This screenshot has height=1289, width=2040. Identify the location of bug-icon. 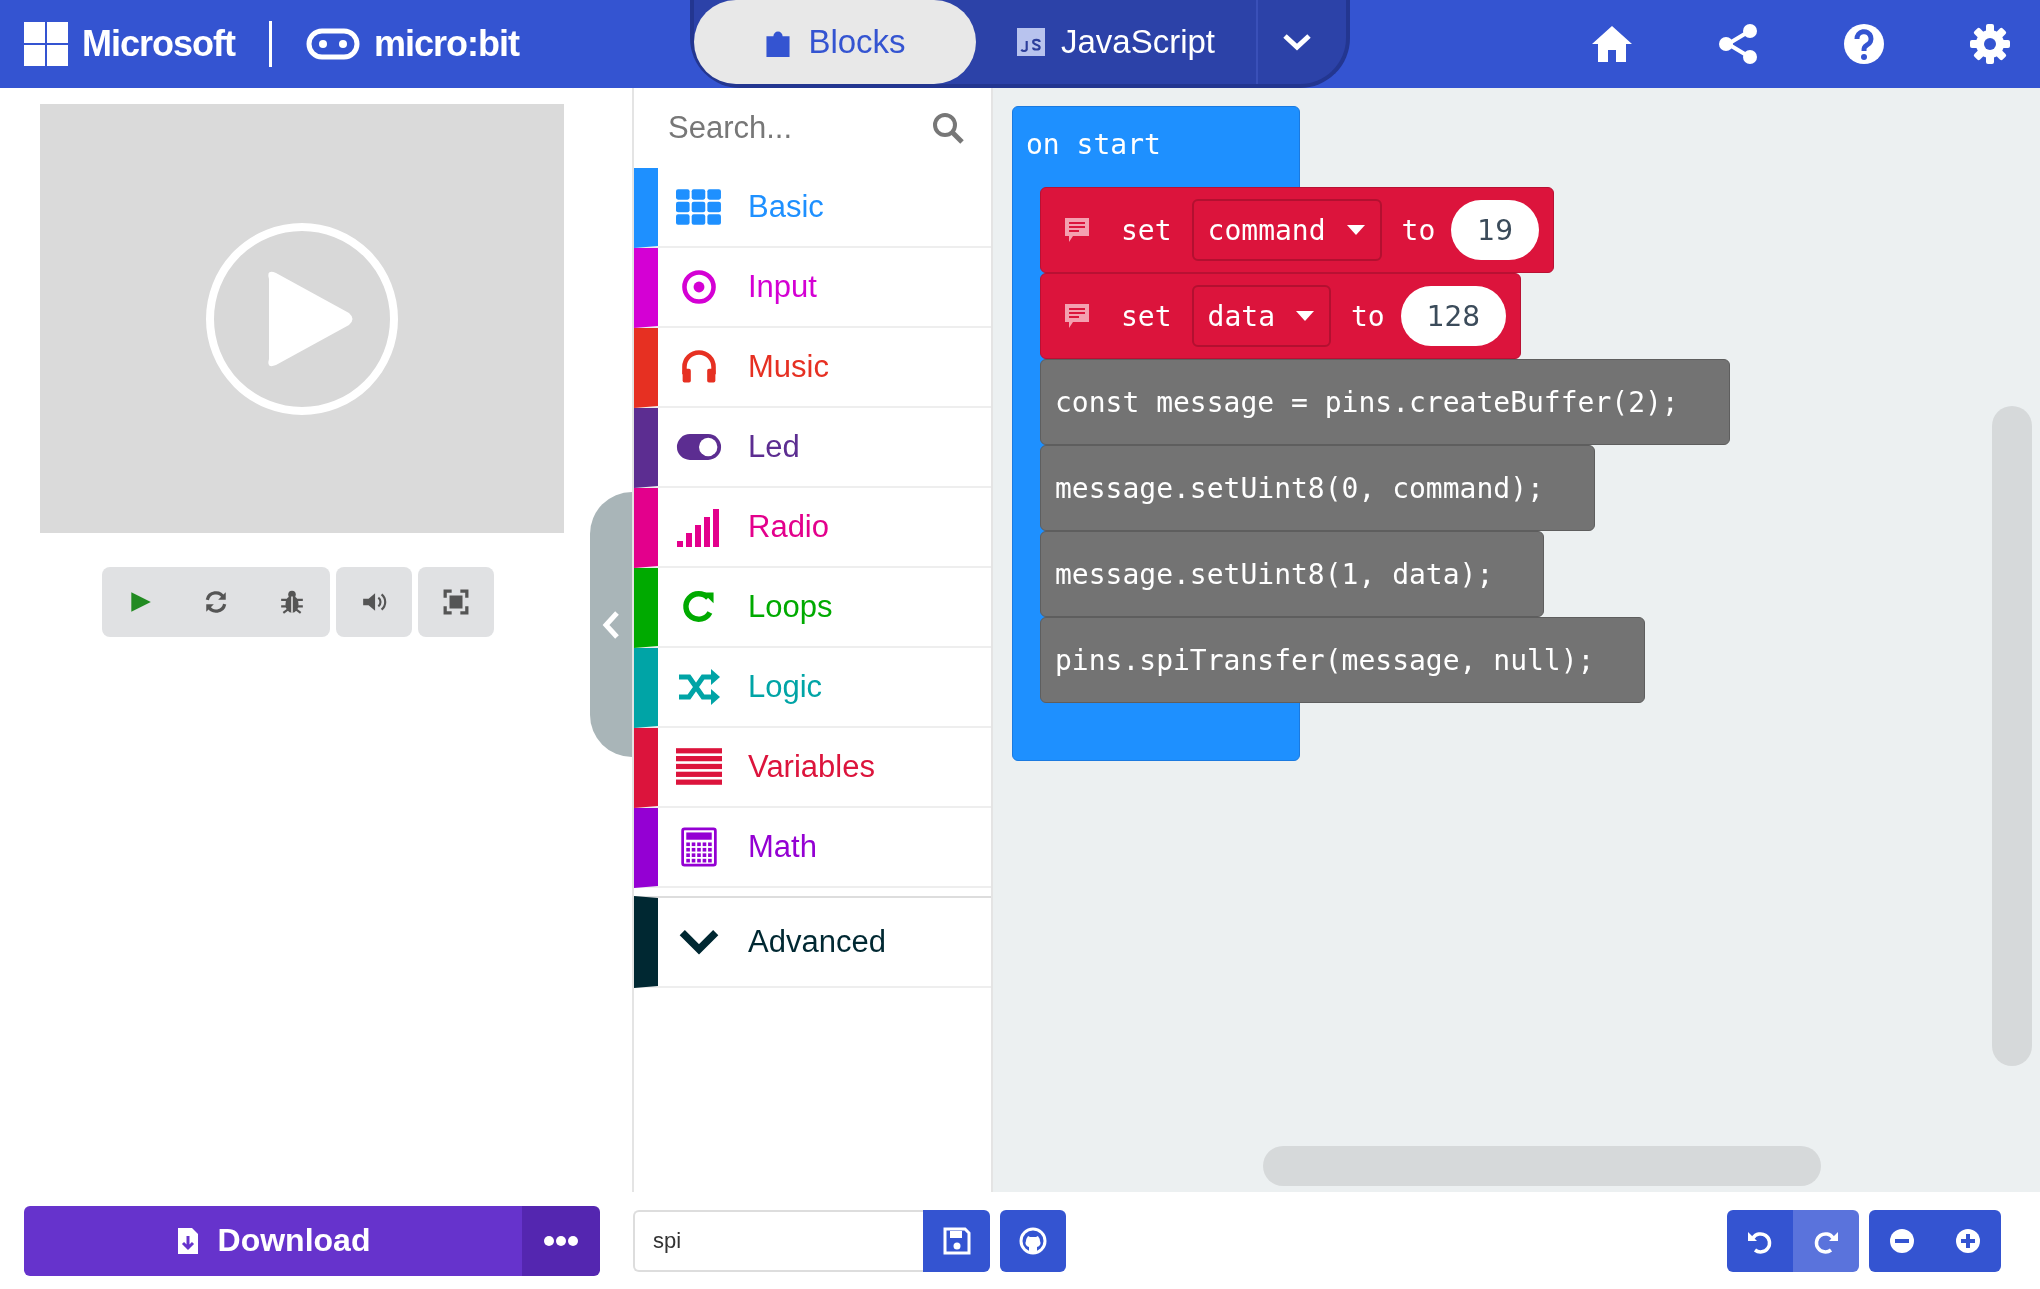
(292, 602).